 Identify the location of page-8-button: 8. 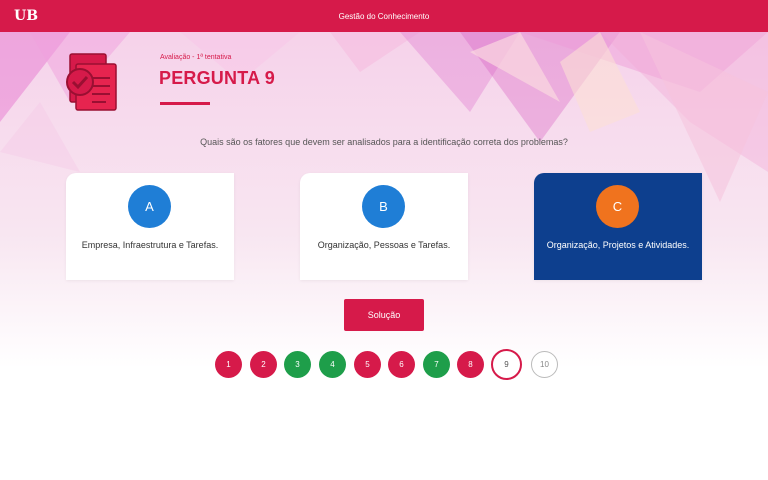
(470, 364).